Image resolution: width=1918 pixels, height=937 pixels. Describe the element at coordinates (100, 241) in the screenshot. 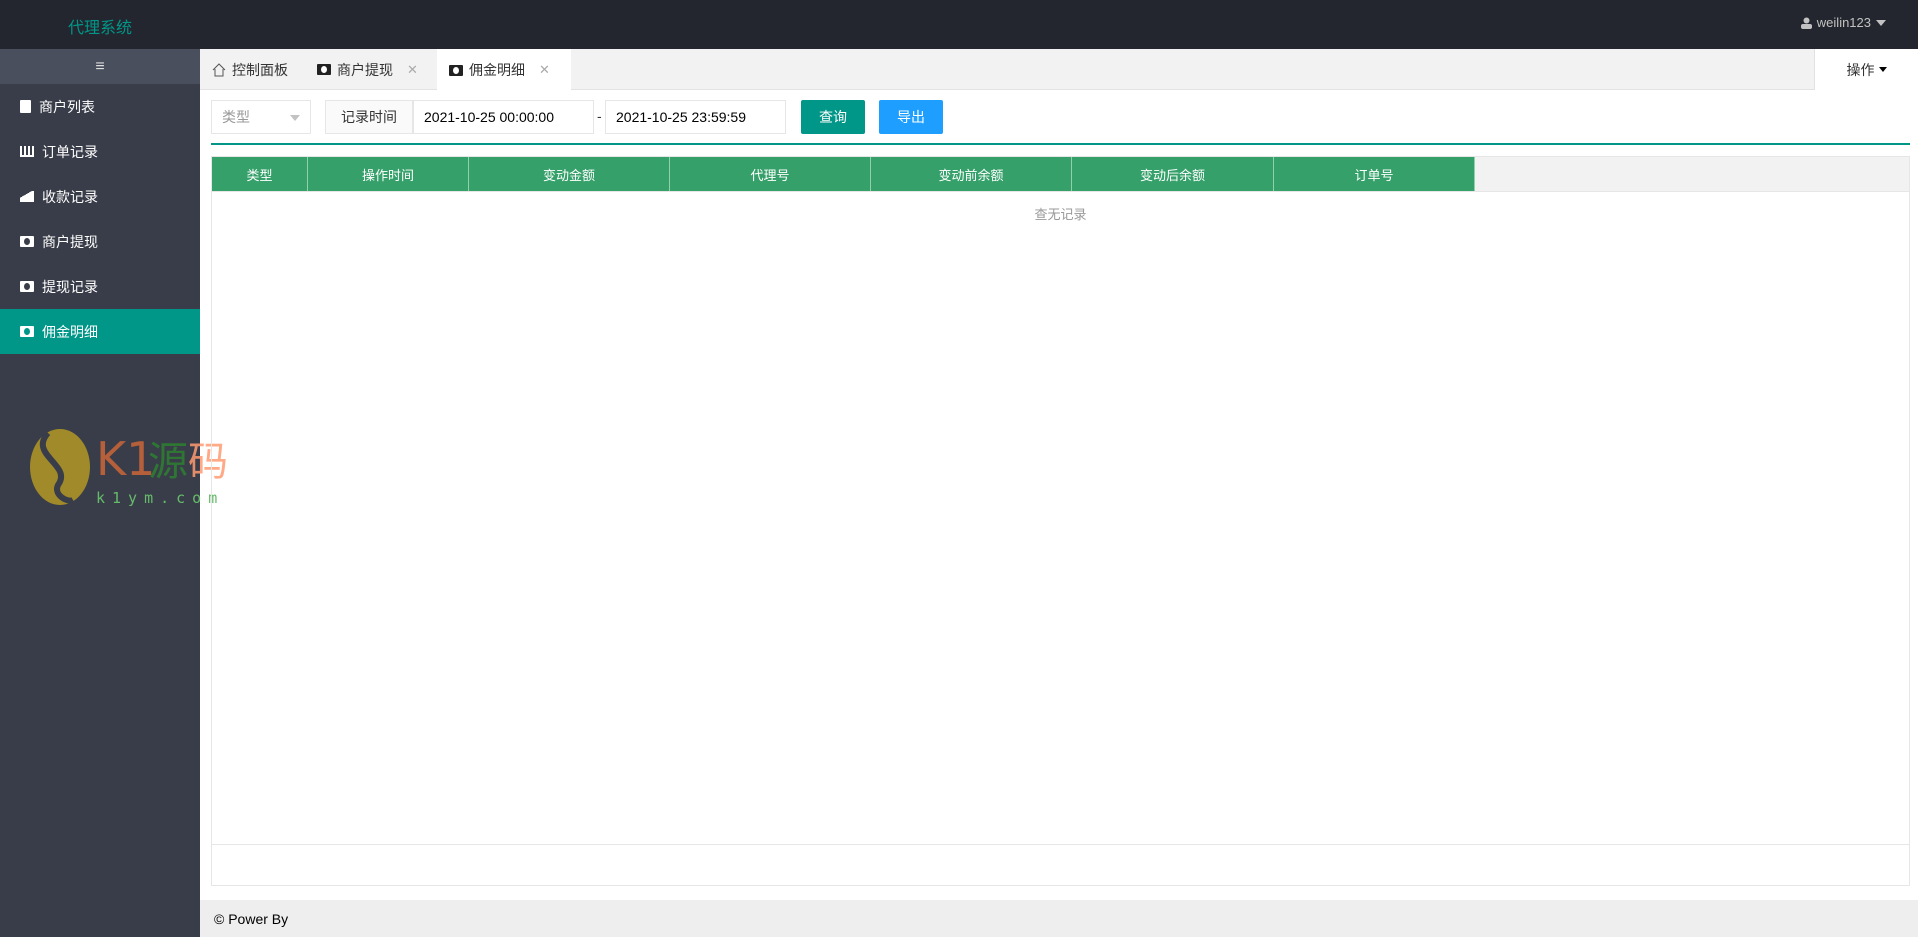

I see `sidebar-item-merchant-withdraw: 商户提现` at that location.